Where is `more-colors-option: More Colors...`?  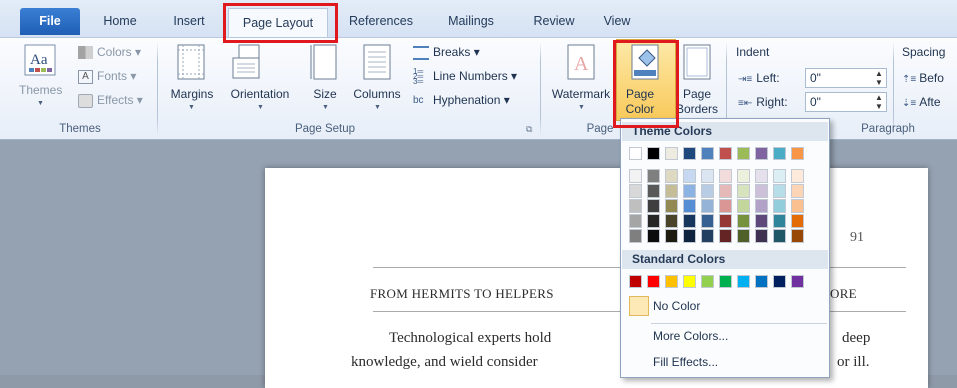 more-colors-option: More Colors... is located at coordinates (690, 336).